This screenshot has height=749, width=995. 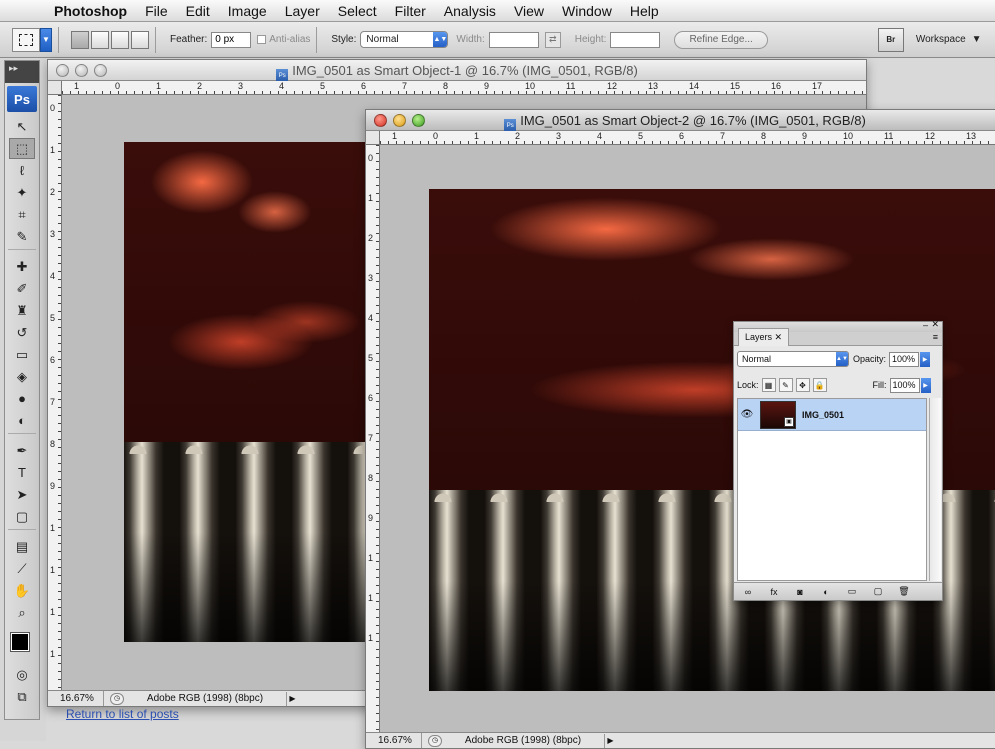 I want to click on quick-mask-icon: ◎, so click(x=22, y=674).